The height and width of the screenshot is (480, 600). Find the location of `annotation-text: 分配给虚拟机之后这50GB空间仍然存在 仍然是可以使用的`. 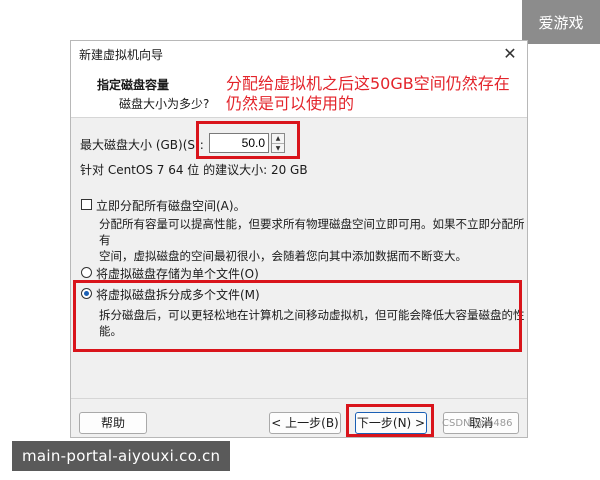

annotation-text: 分配给虚拟机之后这50GB空间仍然存在 仍然是可以使用的 is located at coordinates (376, 94).